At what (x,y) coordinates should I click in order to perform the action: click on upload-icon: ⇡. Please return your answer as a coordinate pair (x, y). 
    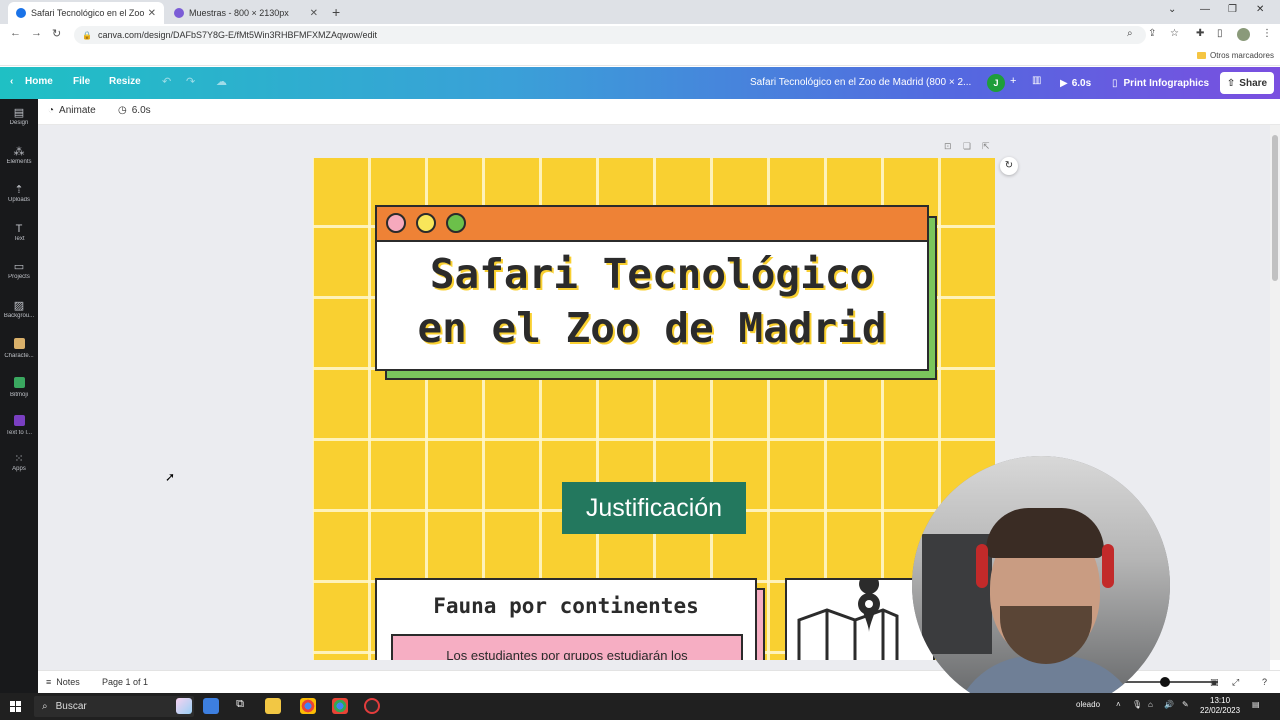
    Looking at the image, I should click on (19, 190).